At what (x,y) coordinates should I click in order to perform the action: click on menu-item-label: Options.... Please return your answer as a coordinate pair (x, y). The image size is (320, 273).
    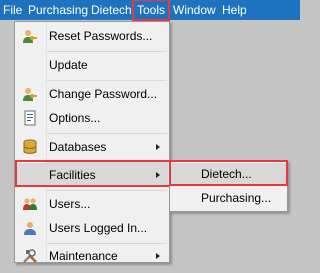
    Looking at the image, I should click on (75, 118).